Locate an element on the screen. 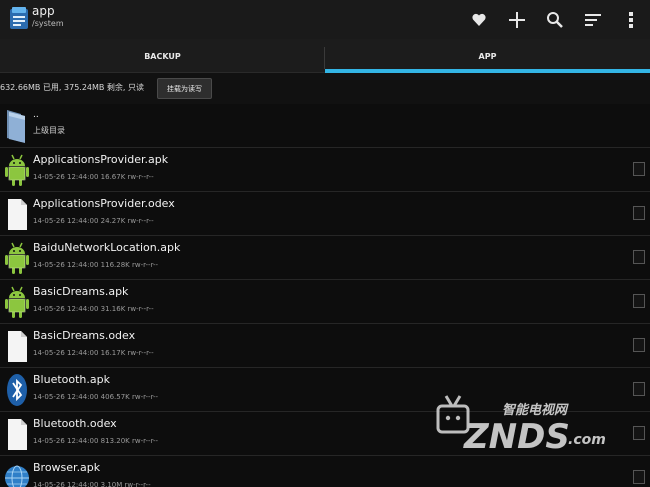  search-button is located at coordinates (555, 19).